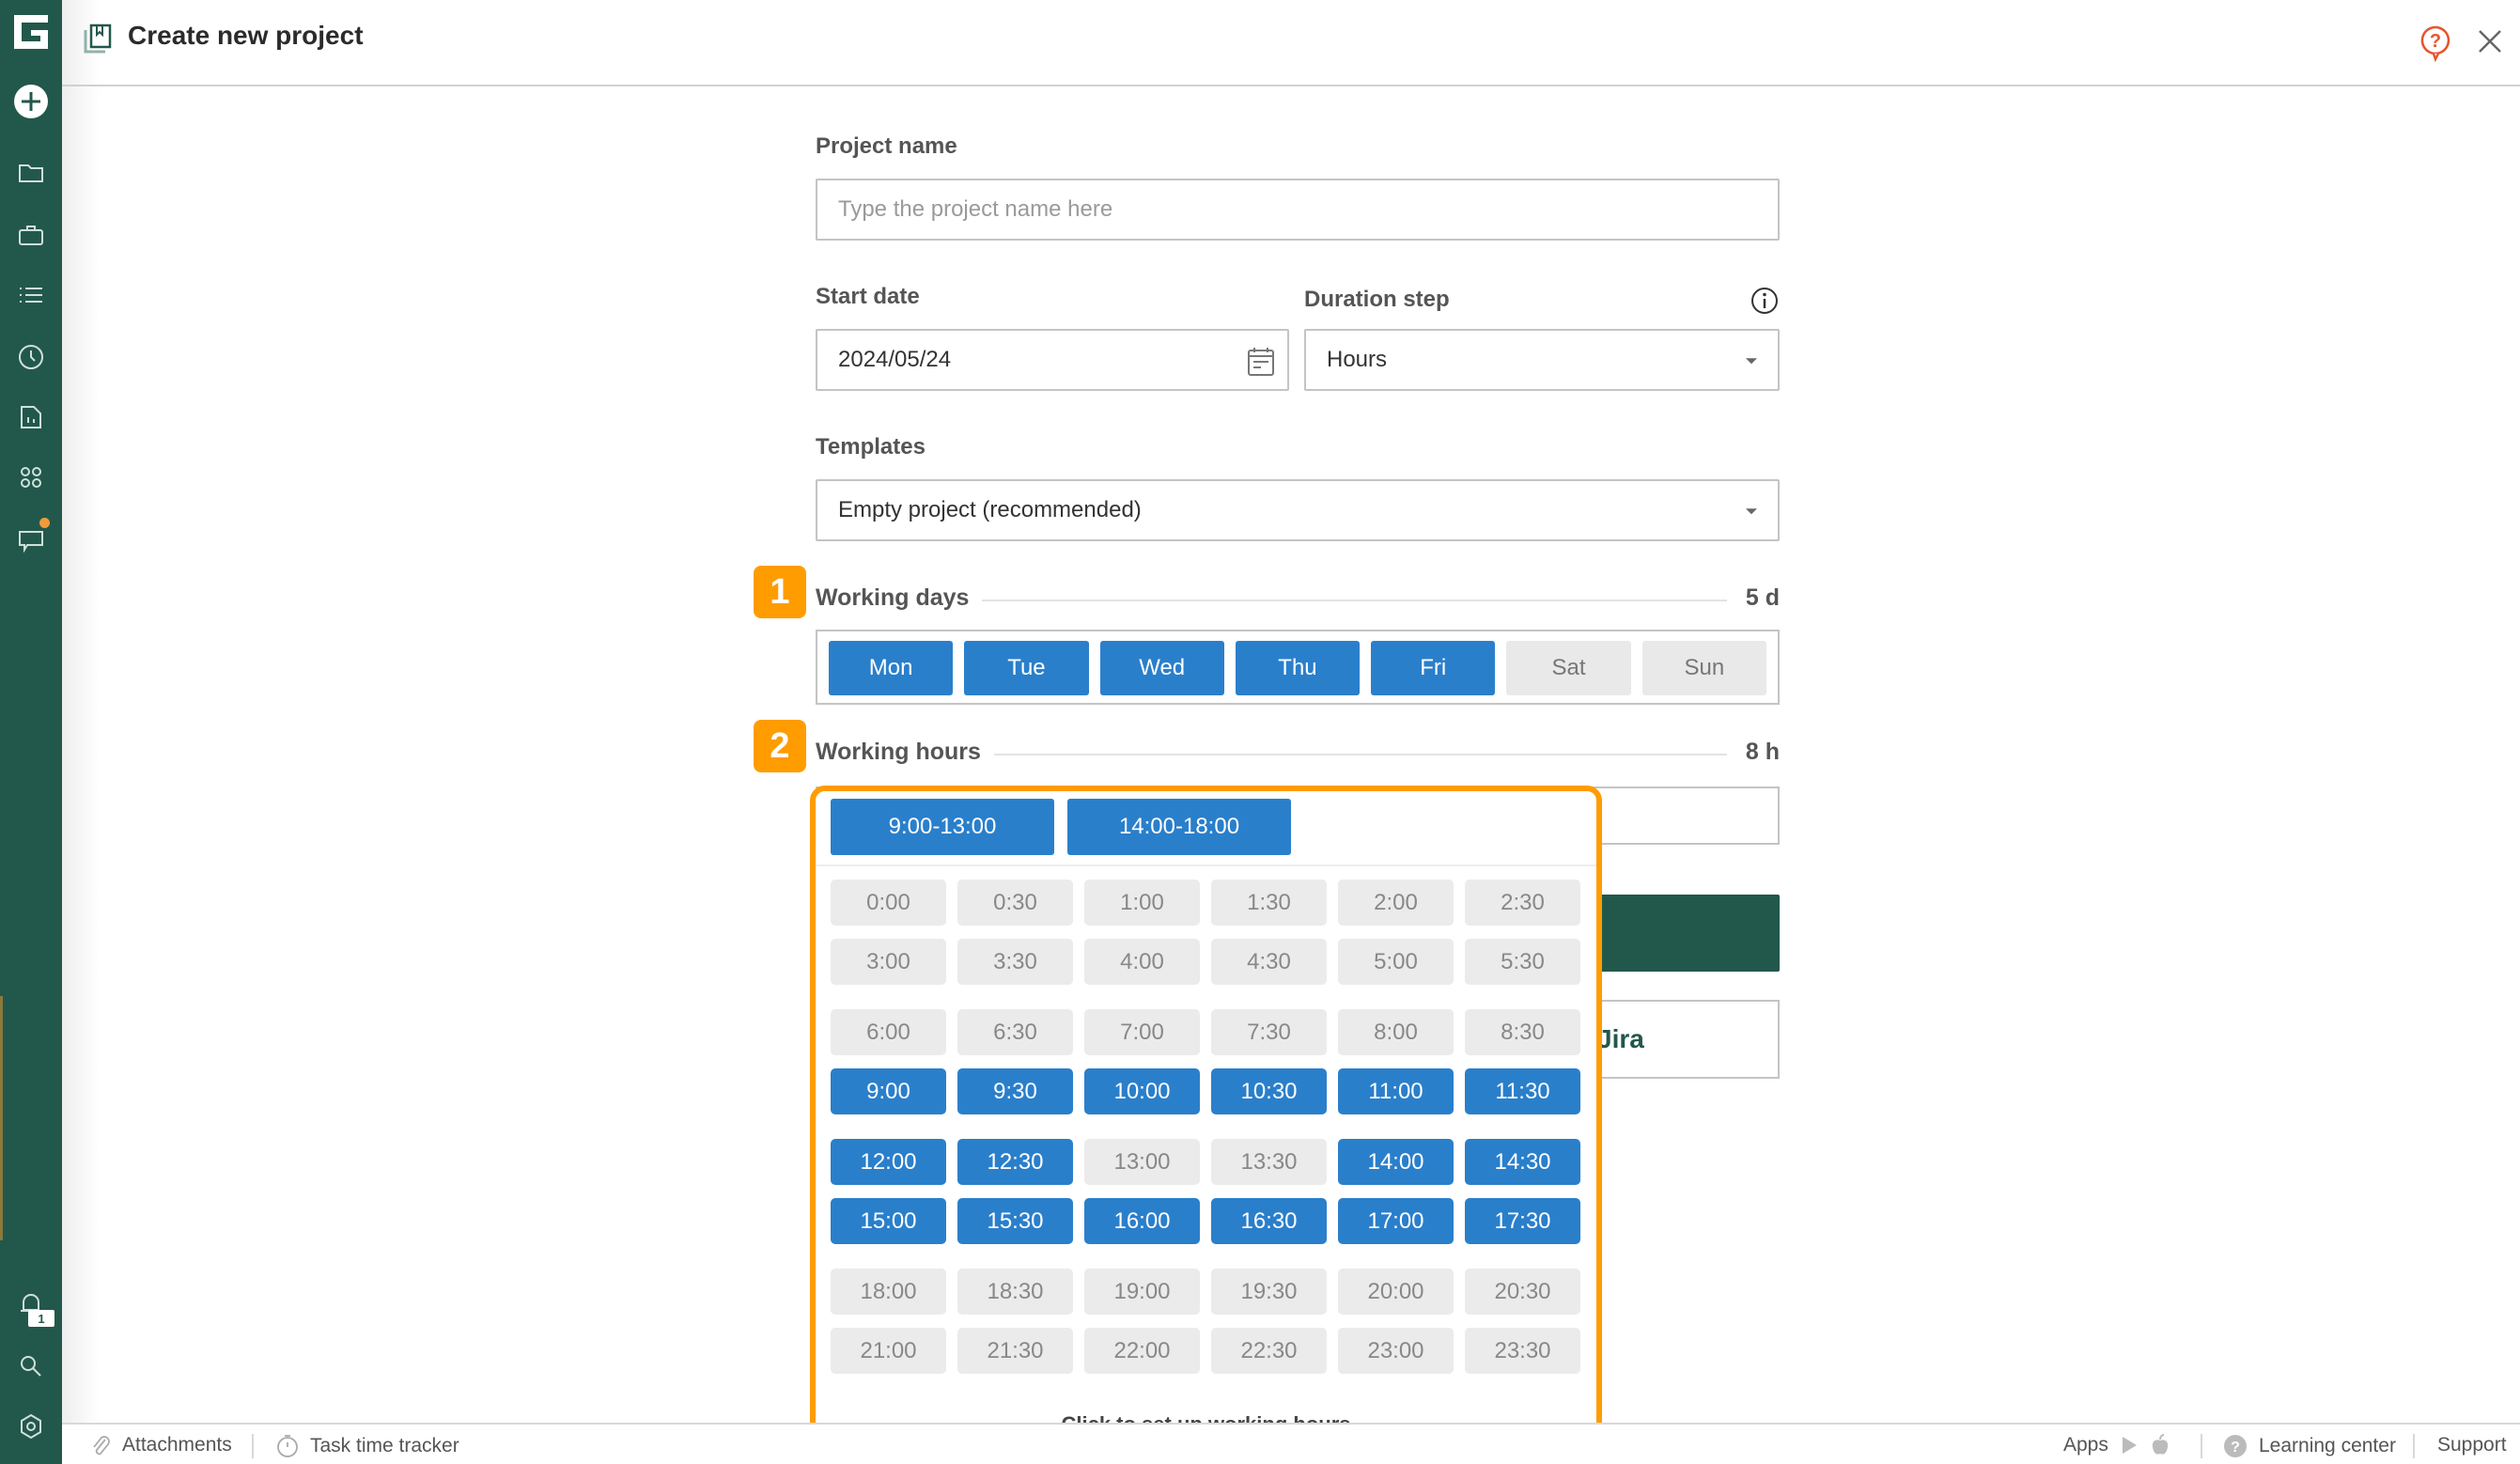 Image resolution: width=2520 pixels, height=1464 pixels. Describe the element at coordinates (1261, 362) in the screenshot. I see `calendar-icon` at that location.